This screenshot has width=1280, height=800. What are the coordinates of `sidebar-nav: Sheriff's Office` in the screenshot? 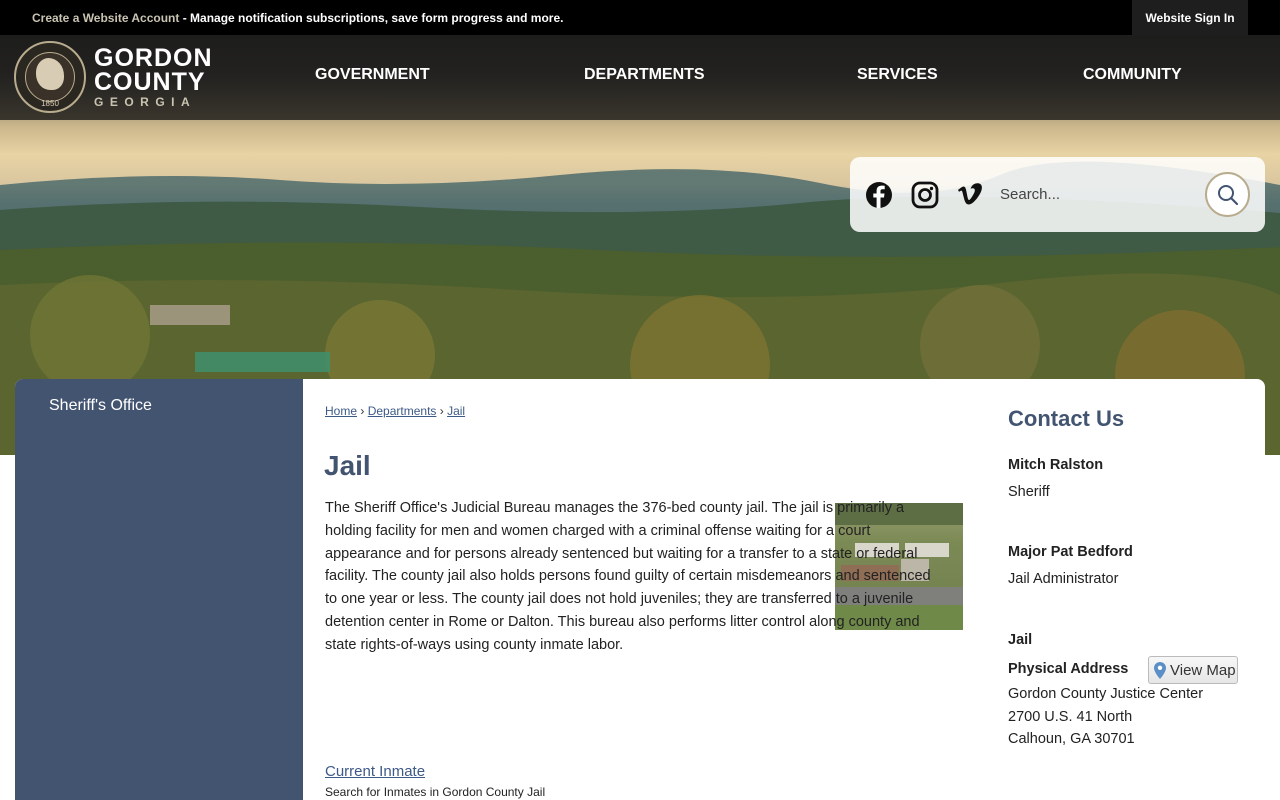 It's located at (159, 589).